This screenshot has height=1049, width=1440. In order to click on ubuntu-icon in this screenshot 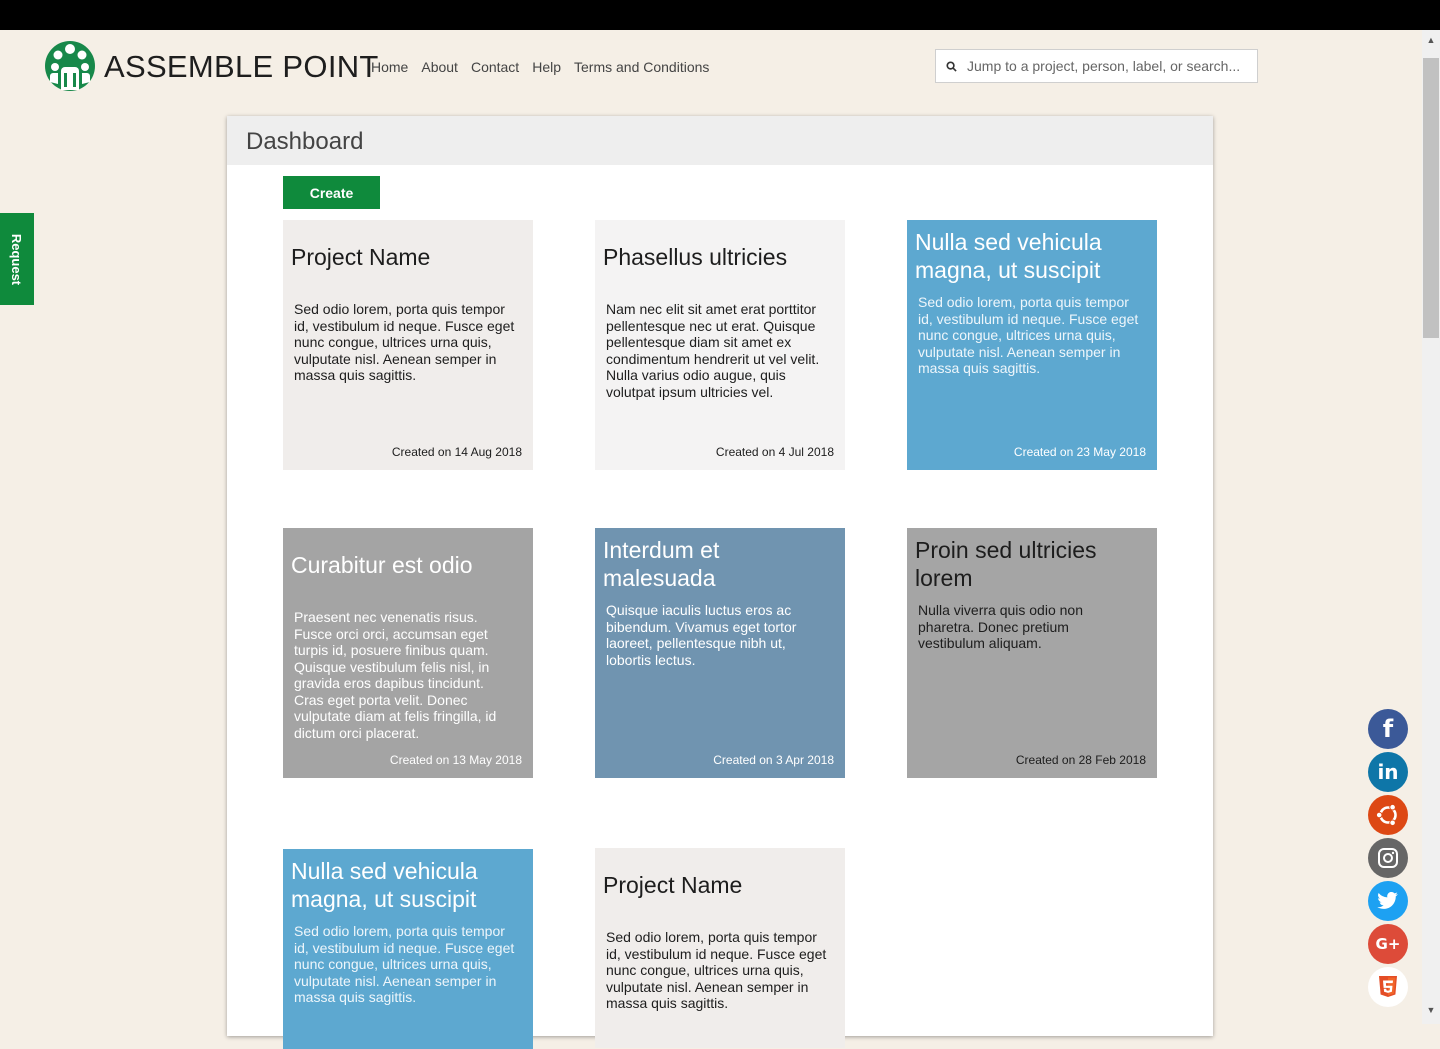, I will do `click(1388, 815)`.